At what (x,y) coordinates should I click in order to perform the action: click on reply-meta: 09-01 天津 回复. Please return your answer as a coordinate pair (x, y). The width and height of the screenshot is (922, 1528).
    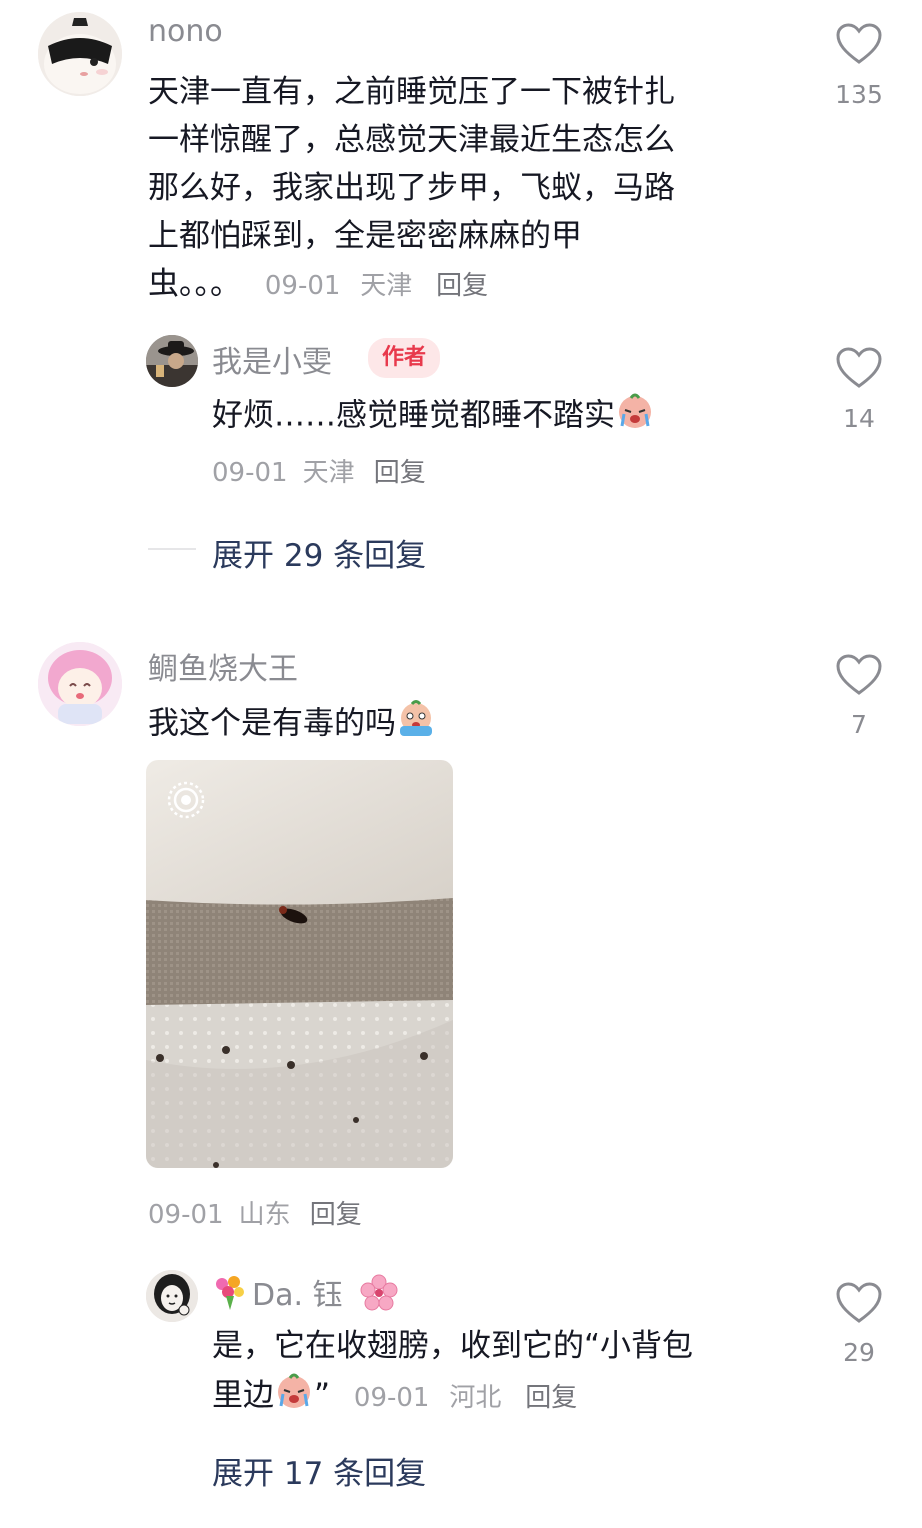
    Looking at the image, I should click on (319, 470).